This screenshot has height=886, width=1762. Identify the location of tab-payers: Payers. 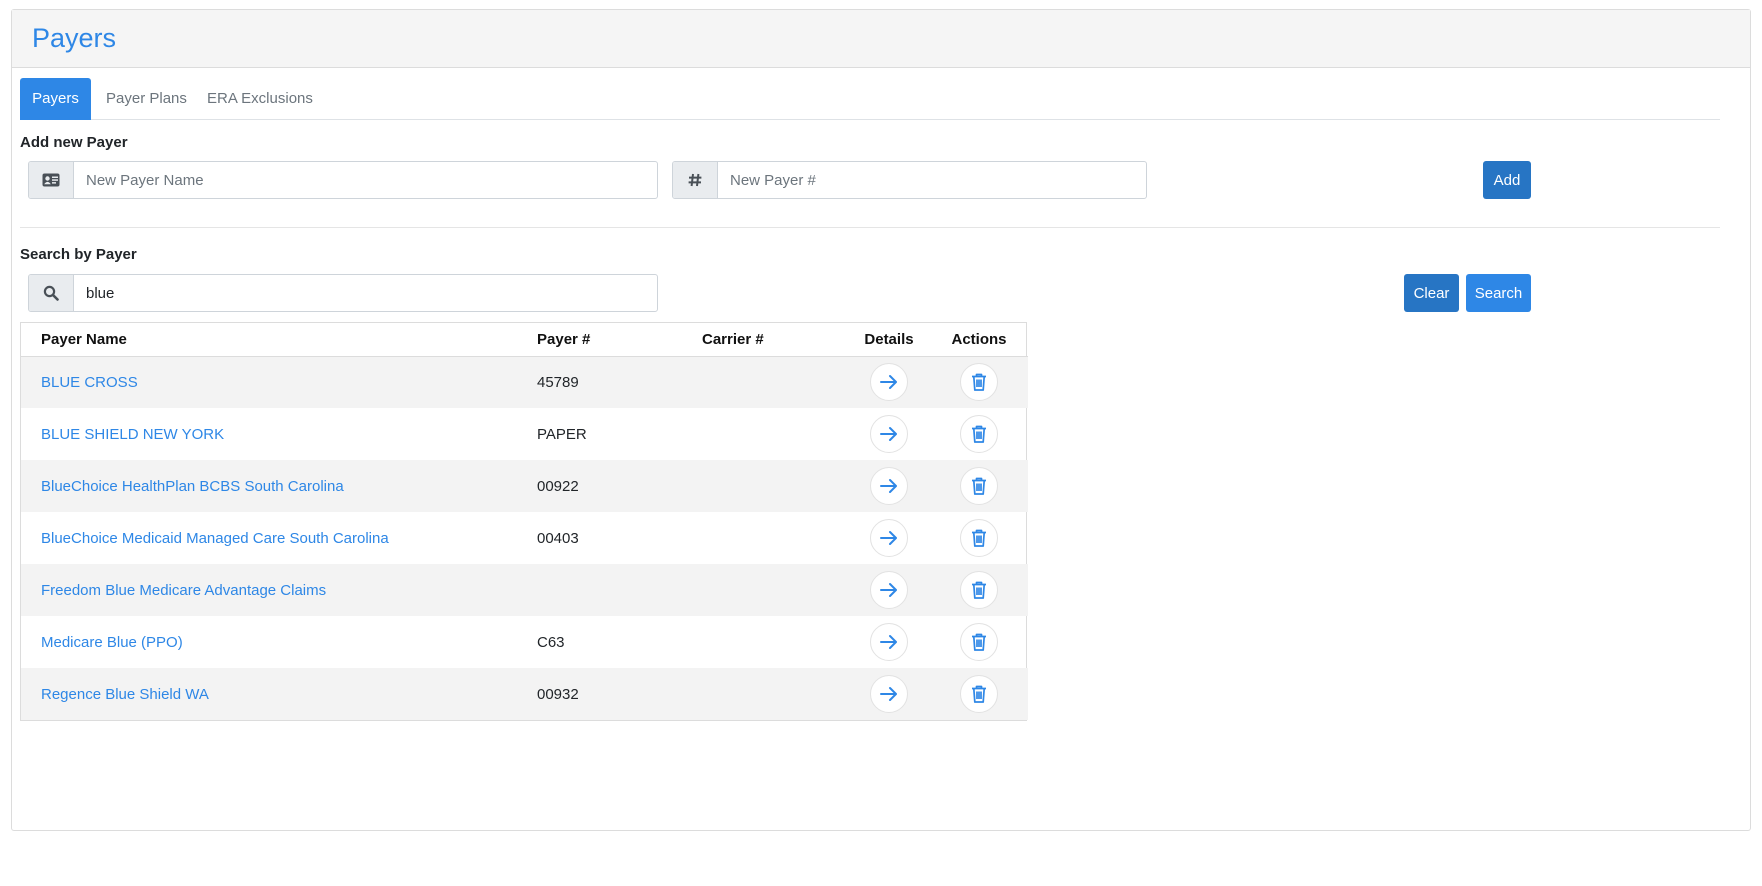
(55, 99).